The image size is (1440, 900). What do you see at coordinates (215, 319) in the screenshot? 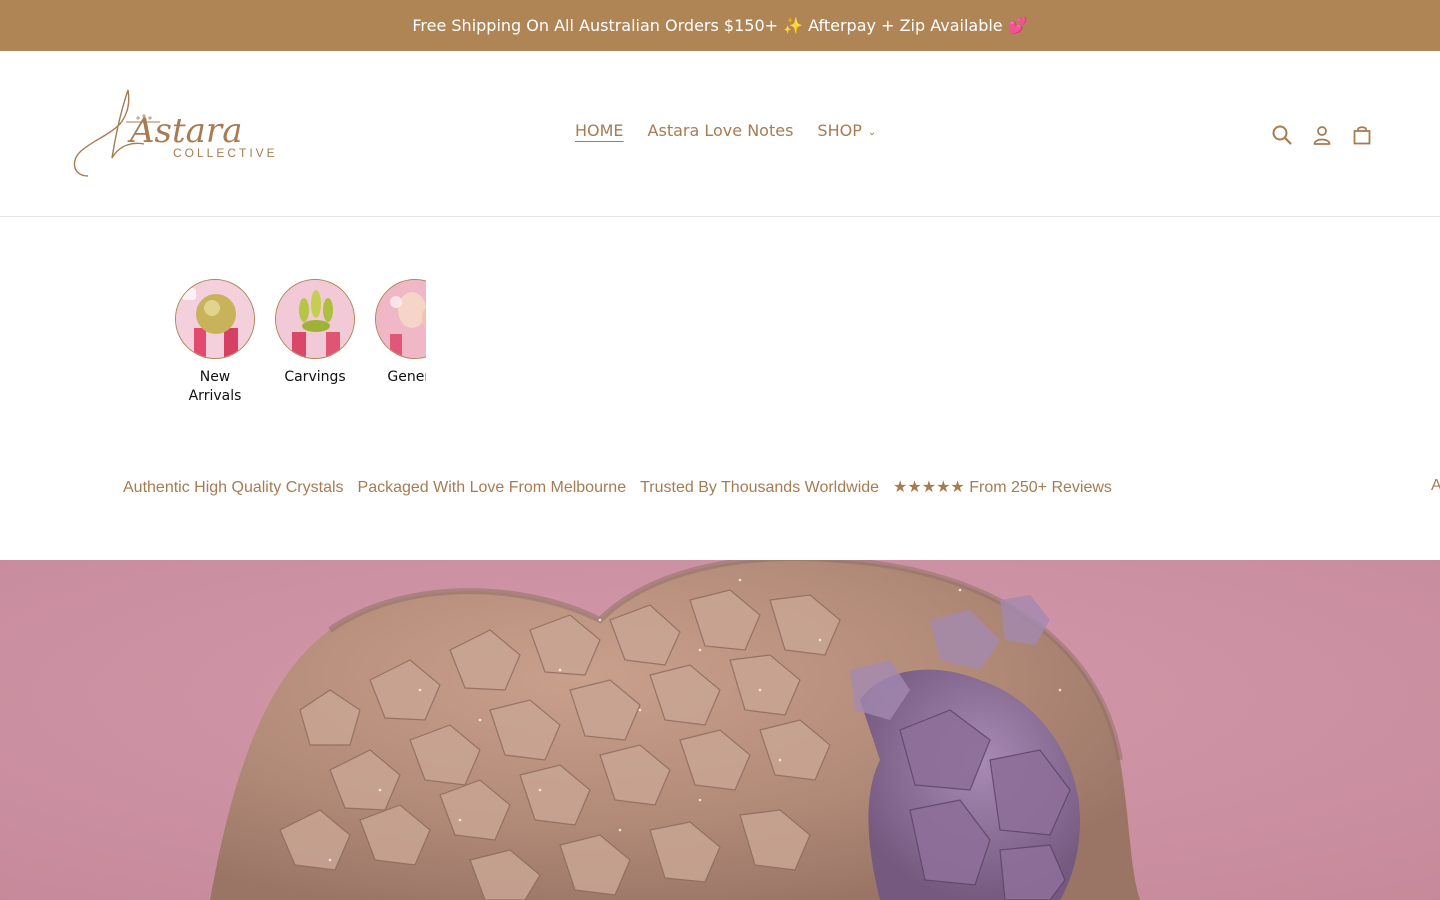
I see `collection-image-new-arrivals` at bounding box center [215, 319].